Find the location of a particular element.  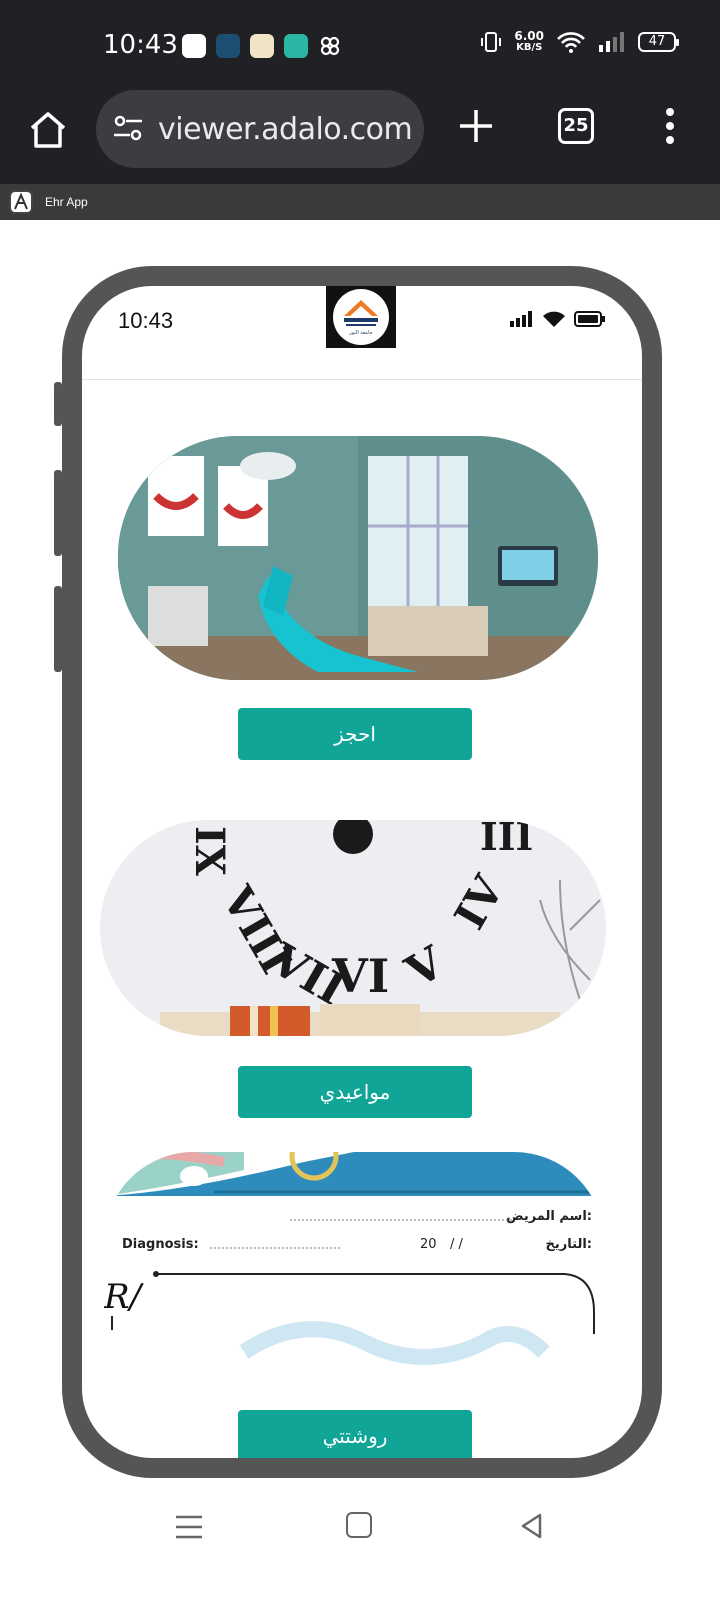

home-nav-icon is located at coordinates (359, 1525).